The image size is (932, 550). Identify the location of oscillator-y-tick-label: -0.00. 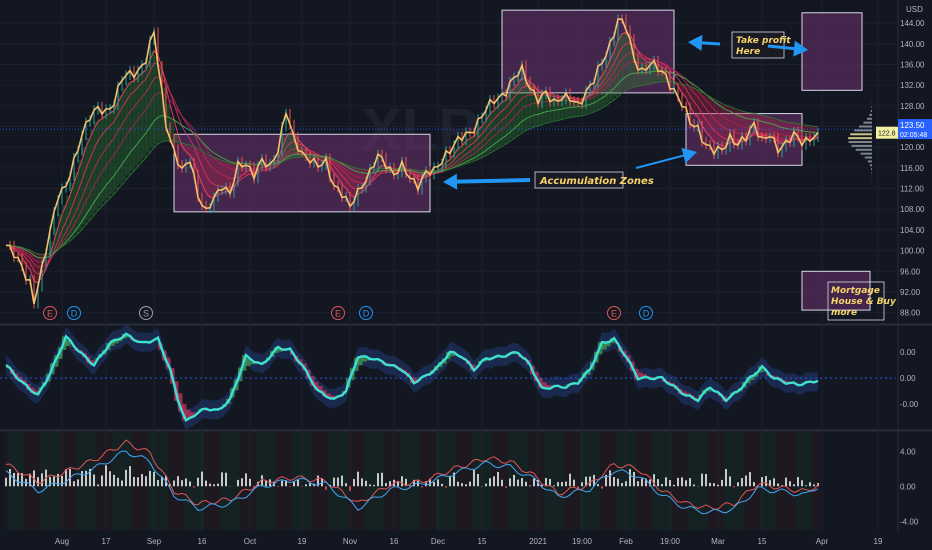
(909, 404).